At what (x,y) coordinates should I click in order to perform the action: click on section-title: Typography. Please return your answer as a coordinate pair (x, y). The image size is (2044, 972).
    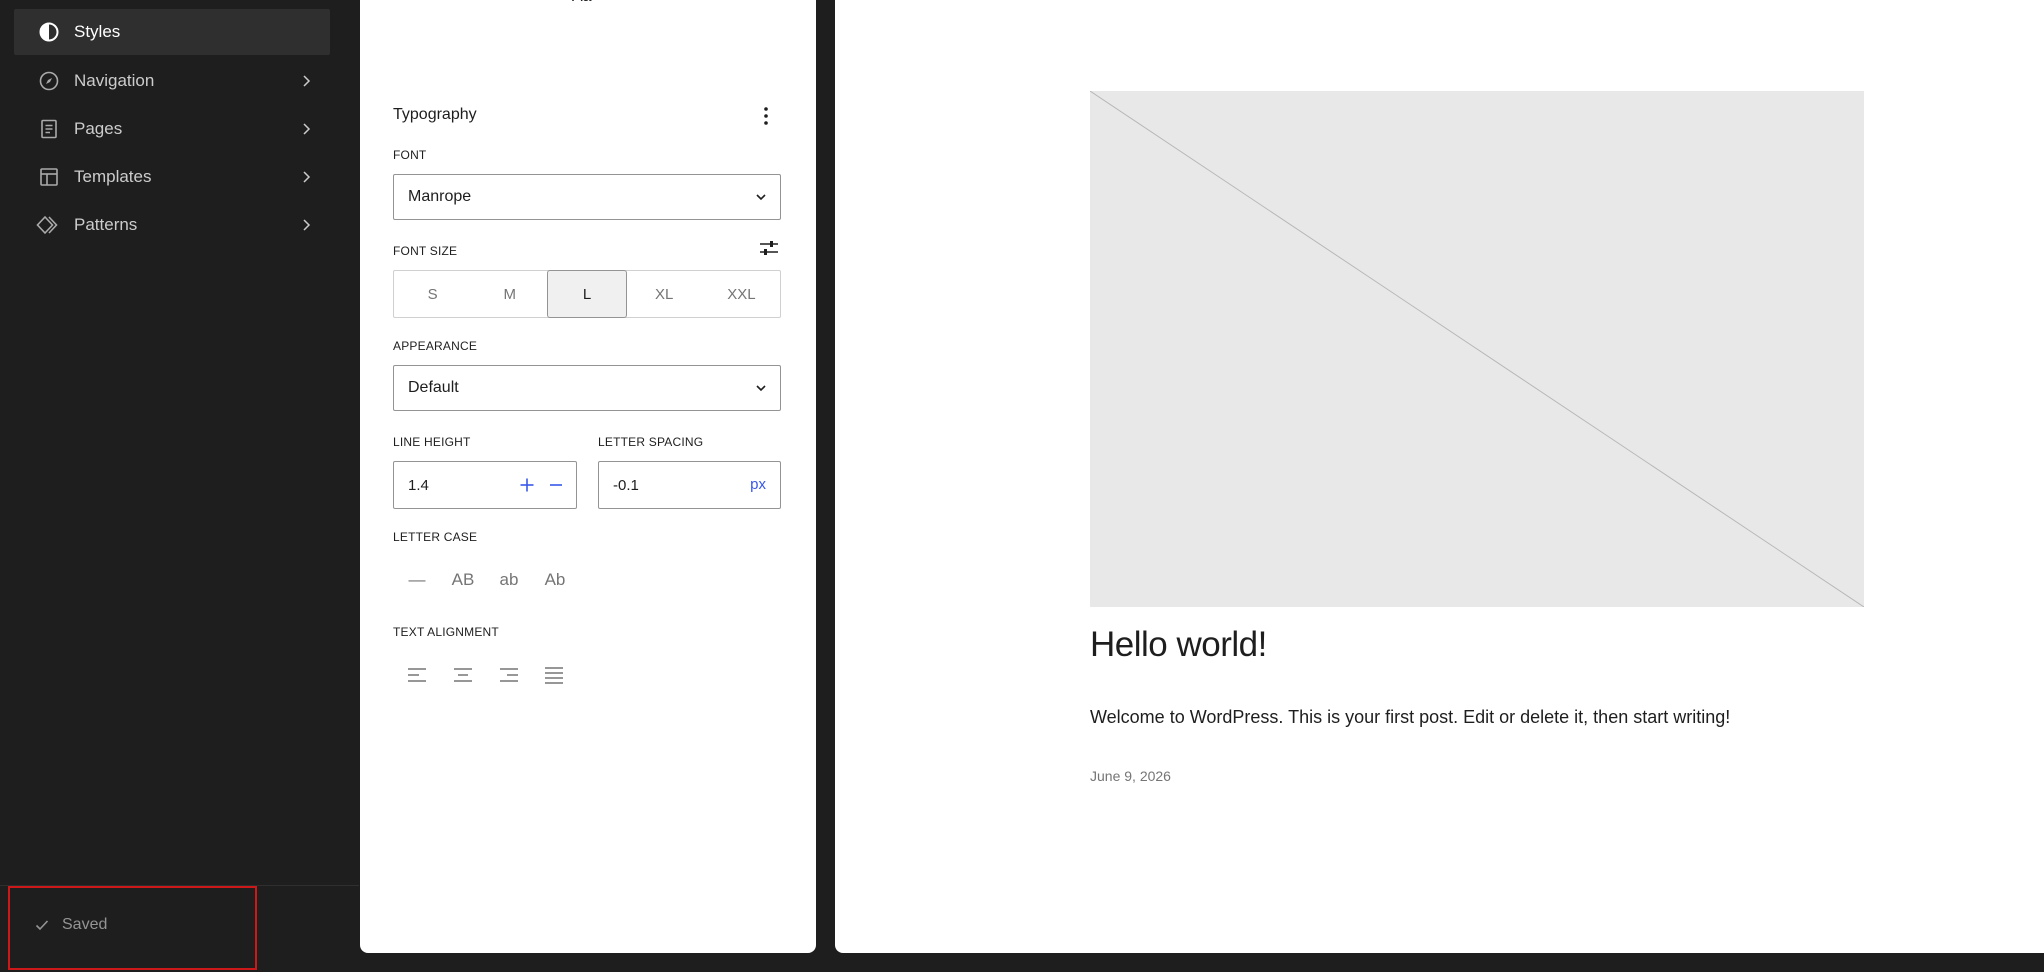
    Looking at the image, I should click on (435, 114).